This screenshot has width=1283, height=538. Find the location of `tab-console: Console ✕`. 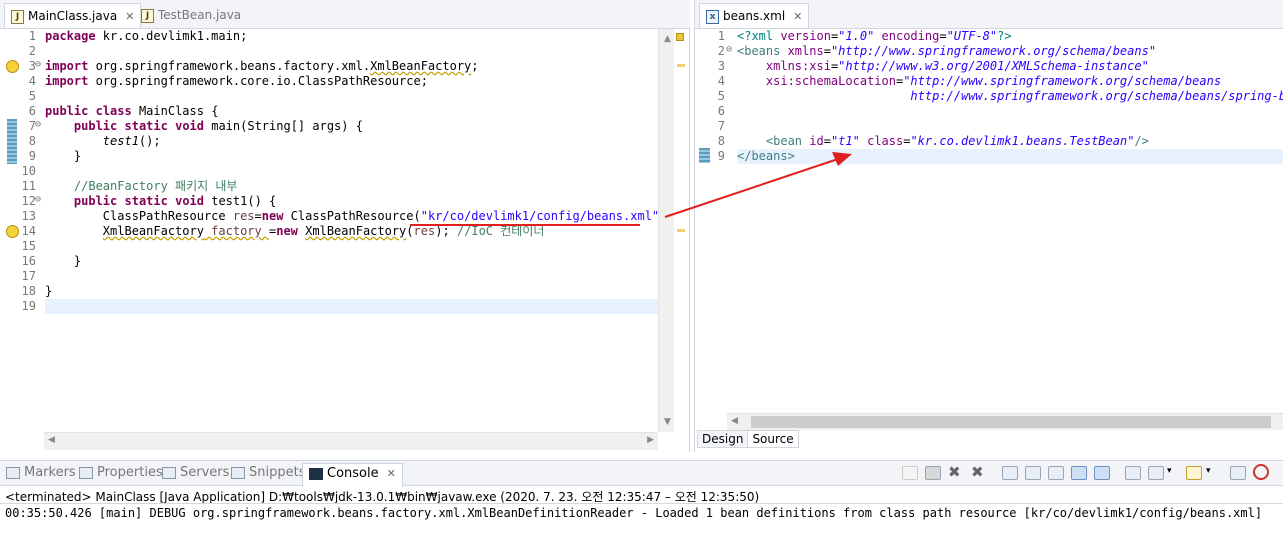

tab-console: Console ✕ is located at coordinates (352, 475).